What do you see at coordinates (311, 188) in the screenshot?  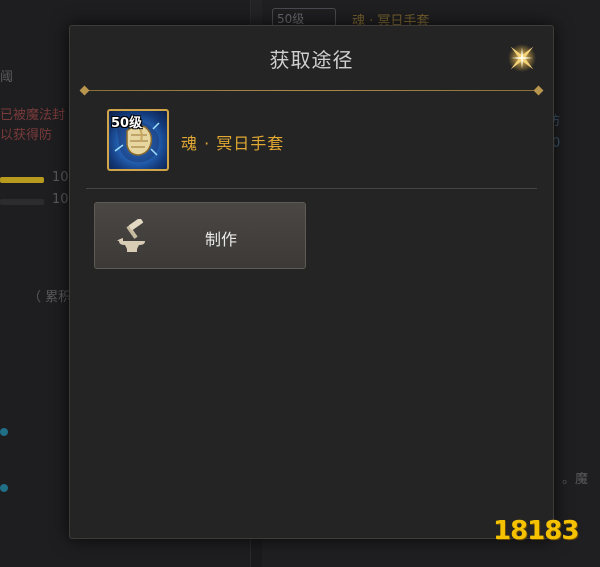 I see `section-divider` at bounding box center [311, 188].